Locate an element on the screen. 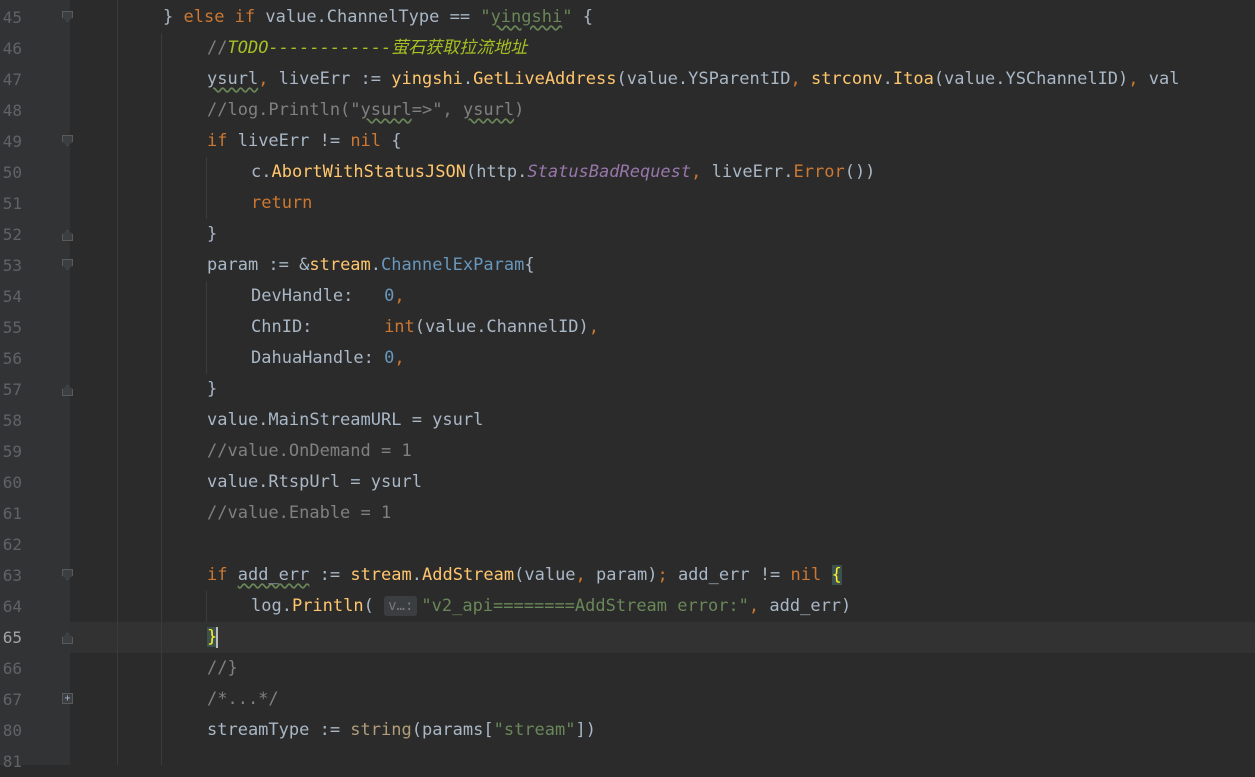 This screenshot has width=1255, height=777. line-number: 64 is located at coordinates (11, 606).